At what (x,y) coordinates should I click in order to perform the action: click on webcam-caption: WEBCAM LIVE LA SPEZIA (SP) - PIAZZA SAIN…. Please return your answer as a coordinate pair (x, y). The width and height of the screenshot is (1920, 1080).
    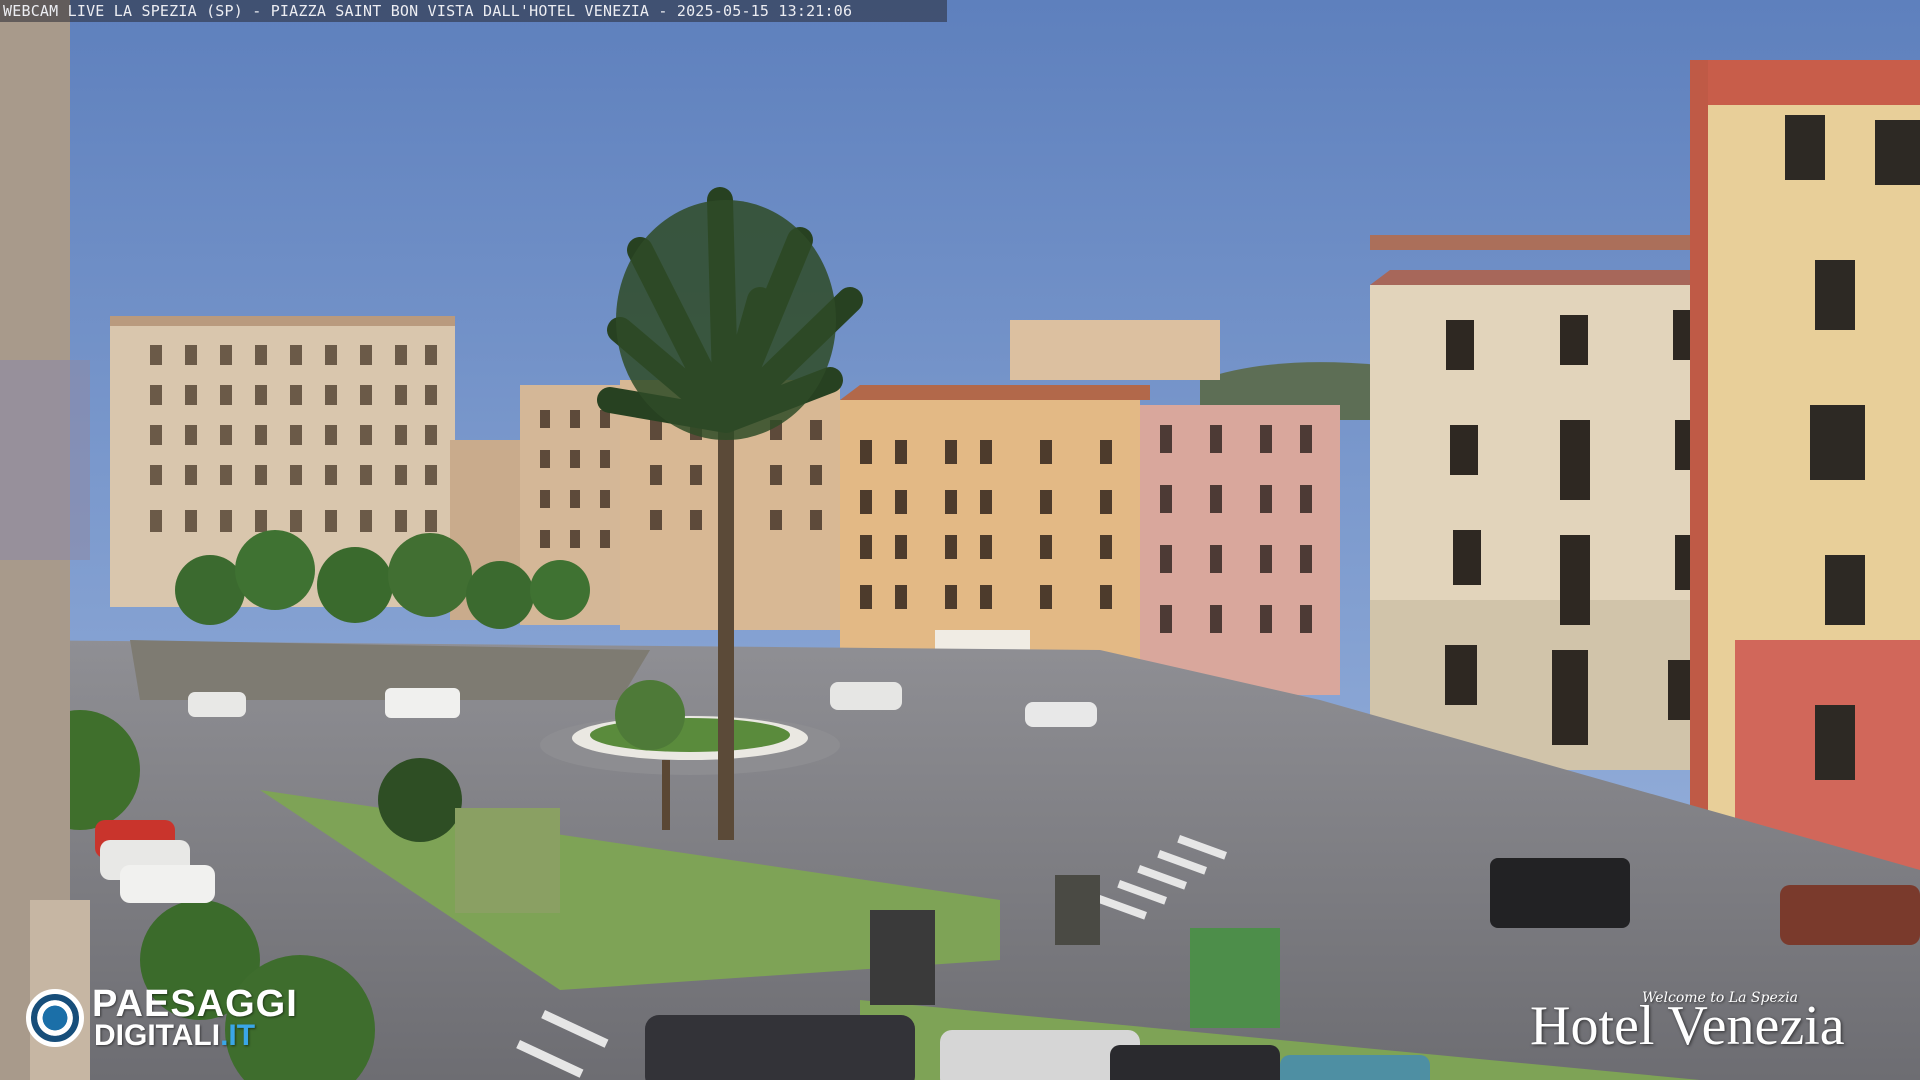
    Looking at the image, I should click on (473, 11).